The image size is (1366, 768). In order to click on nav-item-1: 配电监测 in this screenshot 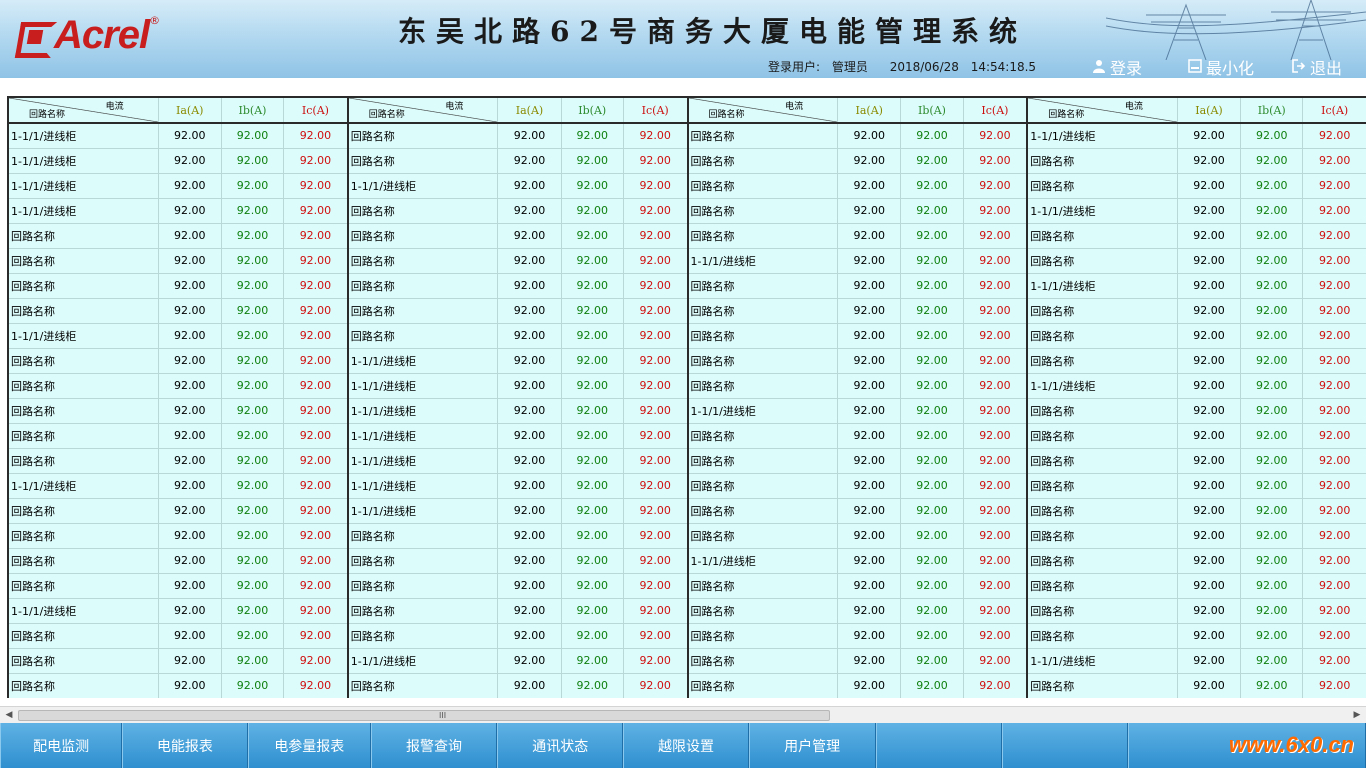, I will do `click(61, 745)`.